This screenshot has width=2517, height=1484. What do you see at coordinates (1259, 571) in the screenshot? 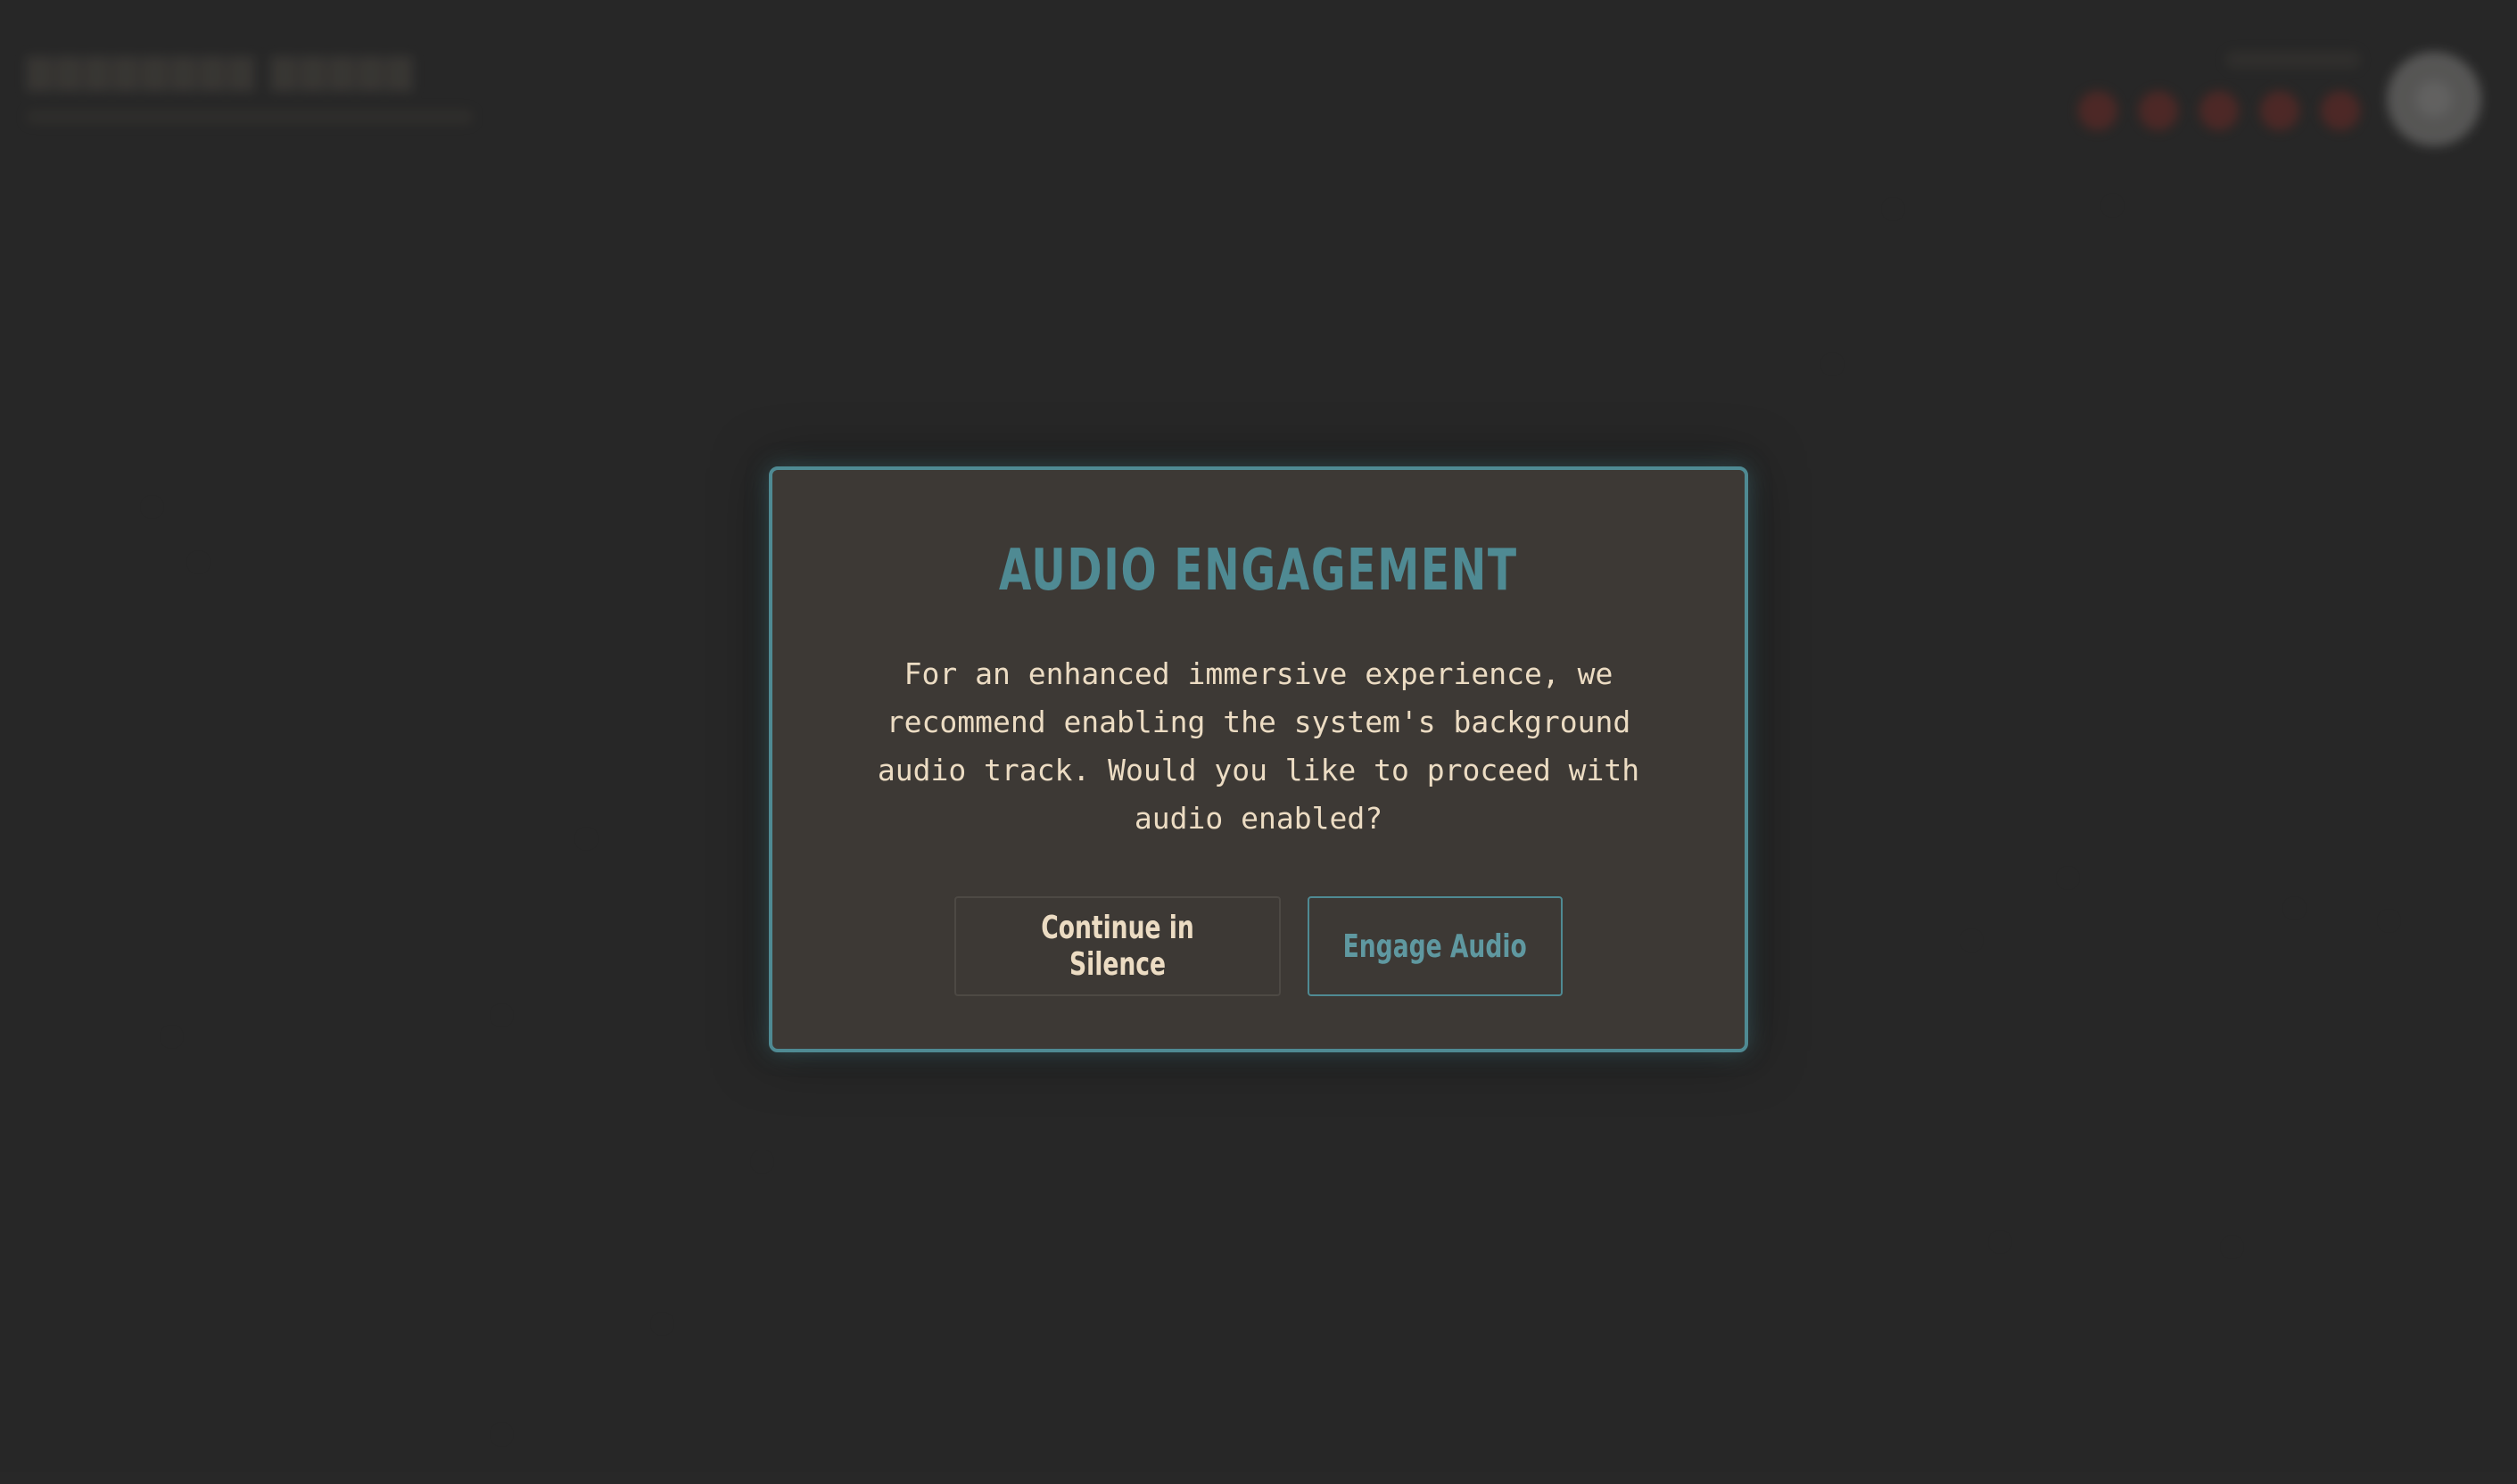
I see `dialog-title: AUDIO ENGAGEMENT` at bounding box center [1259, 571].